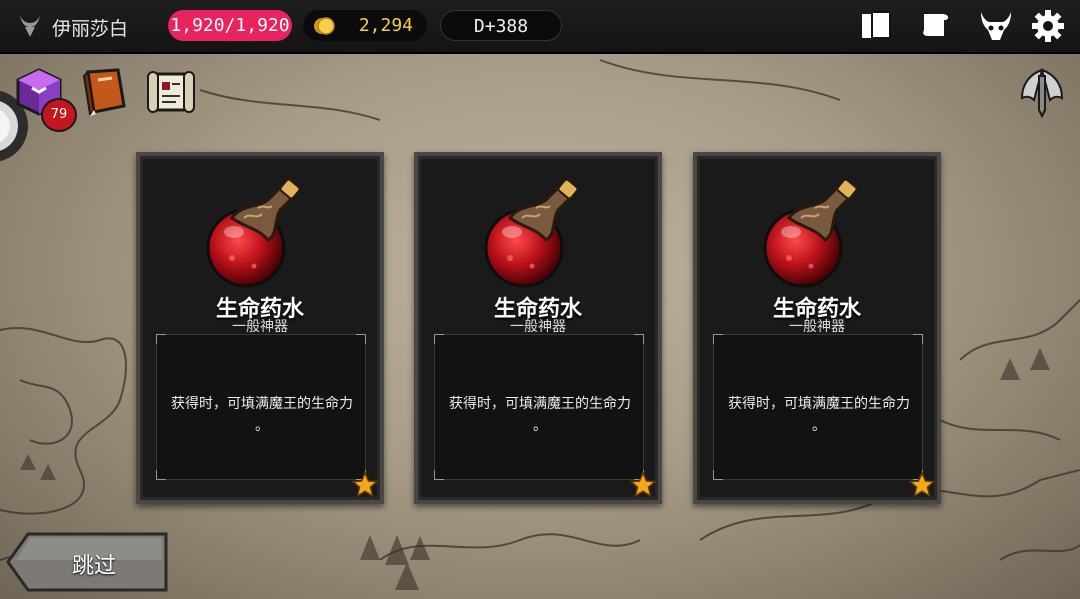 The width and height of the screenshot is (1080, 599). Describe the element at coordinates (230, 25) in the screenshot. I see `hp-counter: 1,920/1,920` at that location.